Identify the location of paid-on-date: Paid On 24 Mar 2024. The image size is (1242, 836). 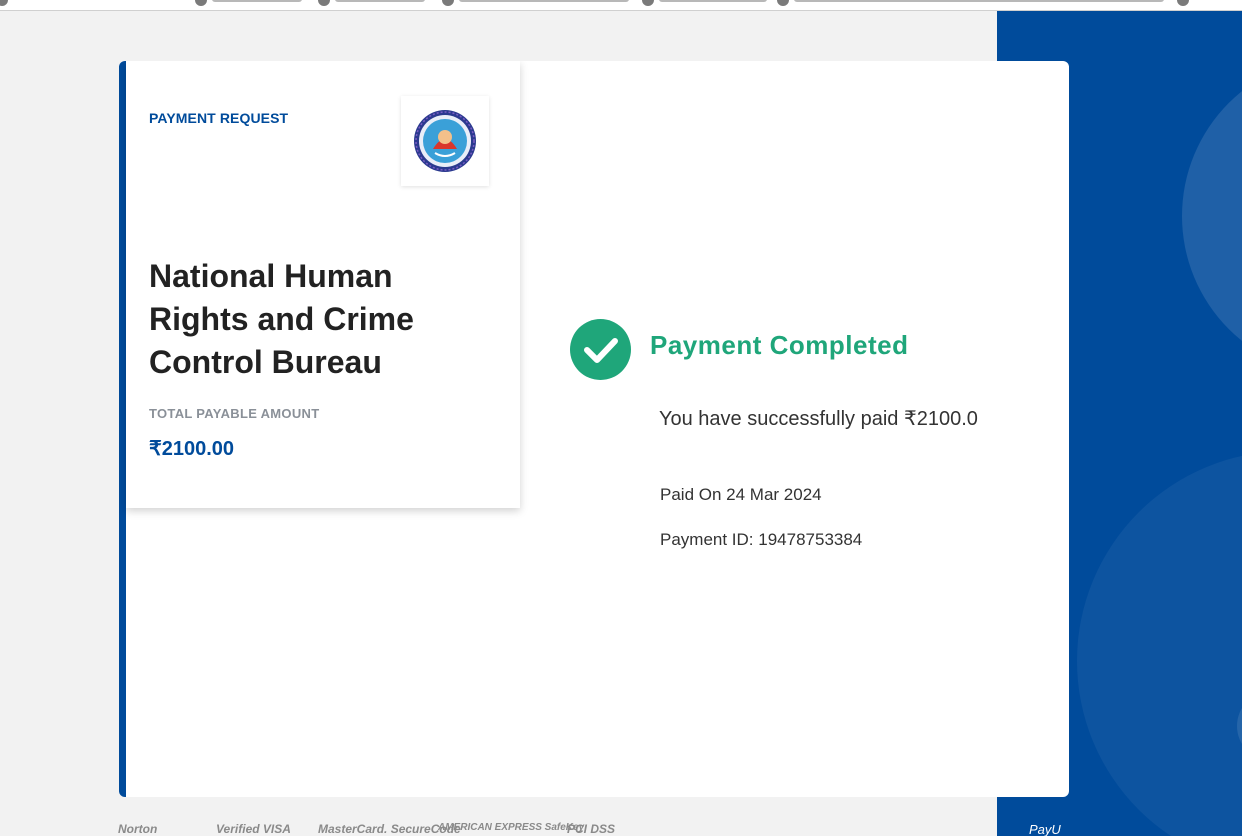
(741, 494).